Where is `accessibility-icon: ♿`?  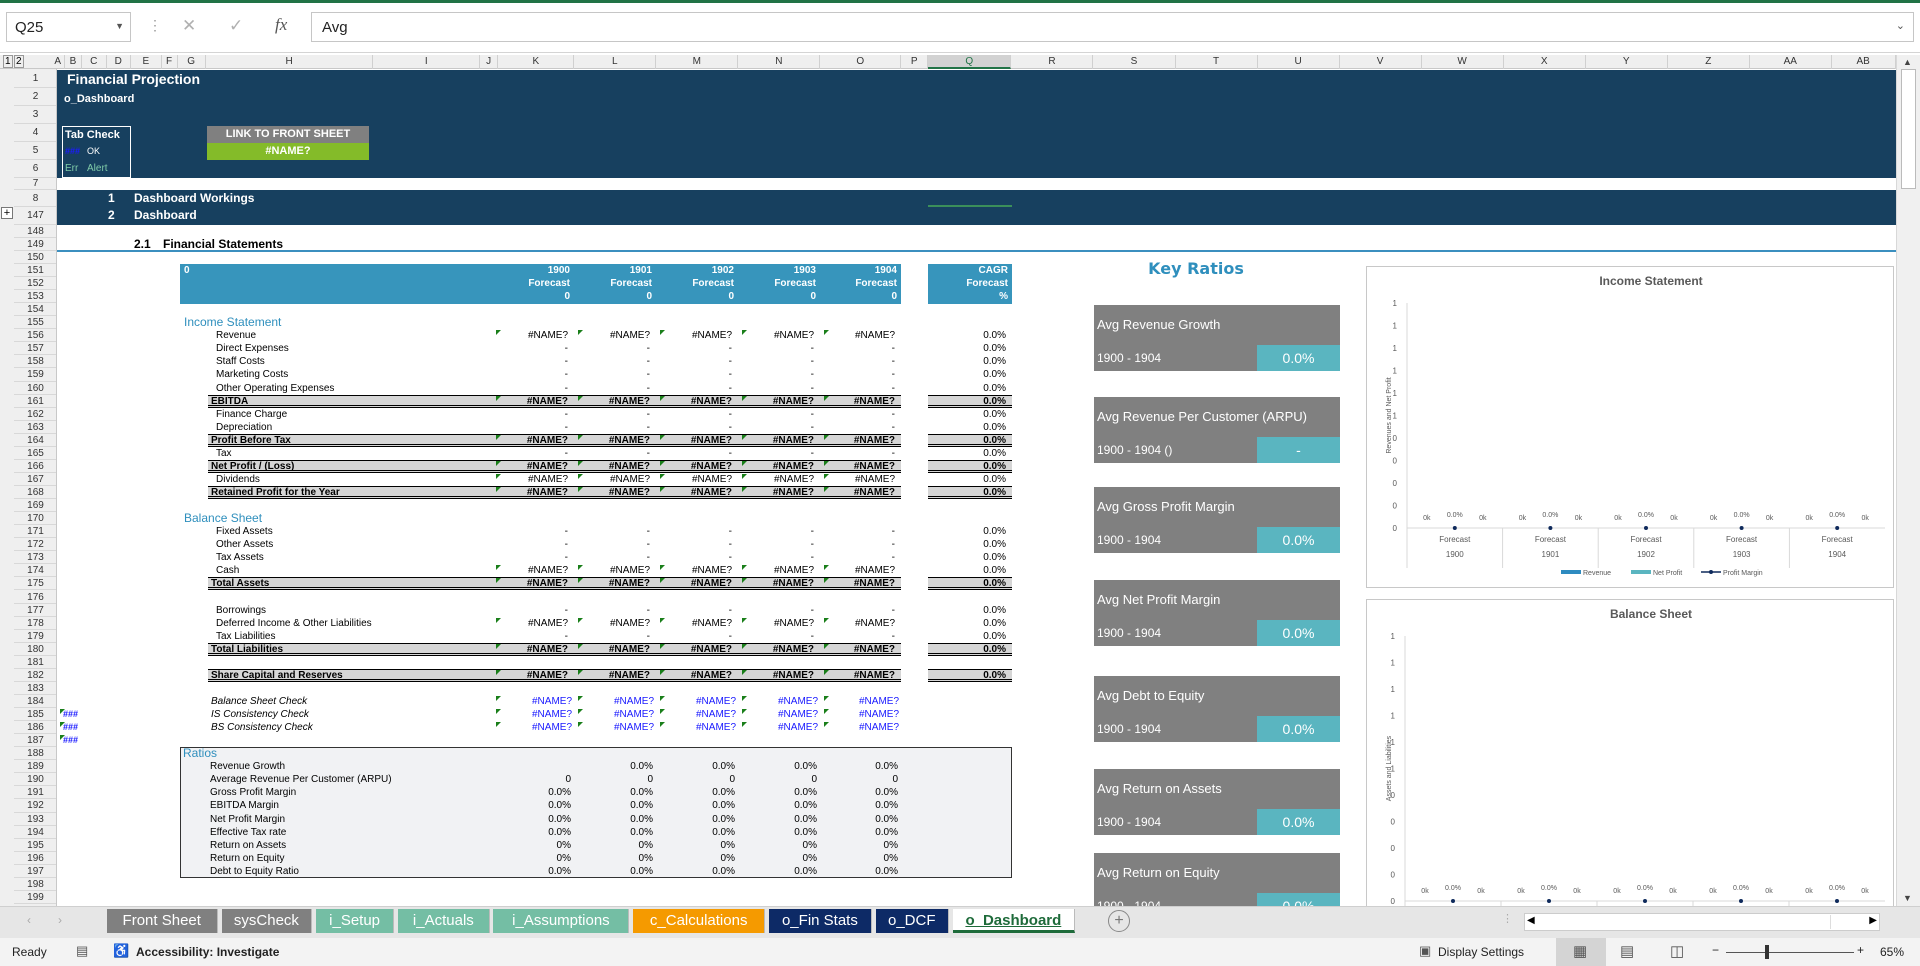 accessibility-icon: ♿ is located at coordinates (121, 951).